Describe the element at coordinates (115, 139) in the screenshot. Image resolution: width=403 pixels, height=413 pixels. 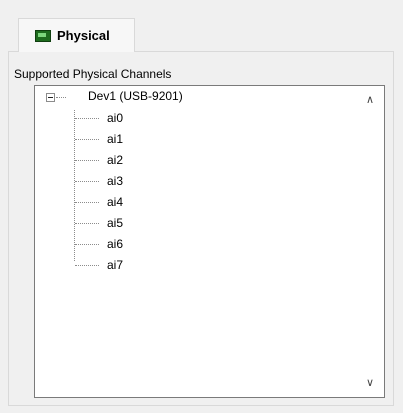
I see `channel-ai1: ai1` at that location.